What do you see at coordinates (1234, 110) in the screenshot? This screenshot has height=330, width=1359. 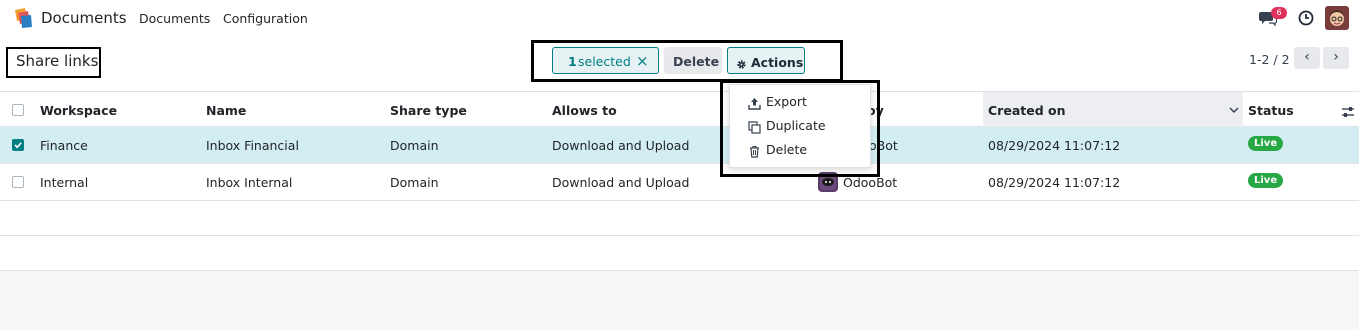 I see `sort-chevron-down-icon` at bounding box center [1234, 110].